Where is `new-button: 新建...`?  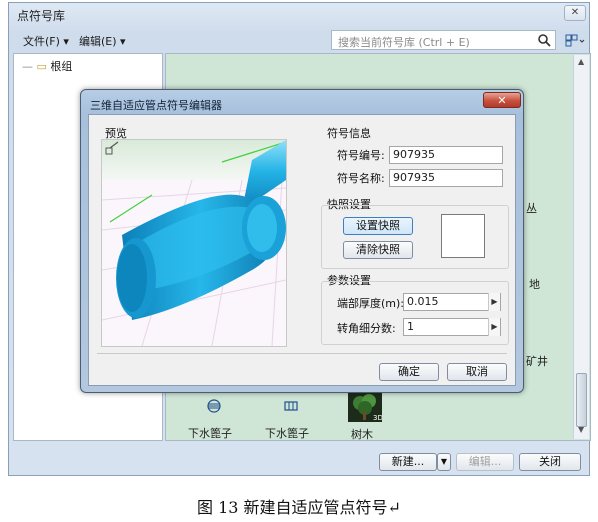 new-button: 新建... is located at coordinates (408, 462).